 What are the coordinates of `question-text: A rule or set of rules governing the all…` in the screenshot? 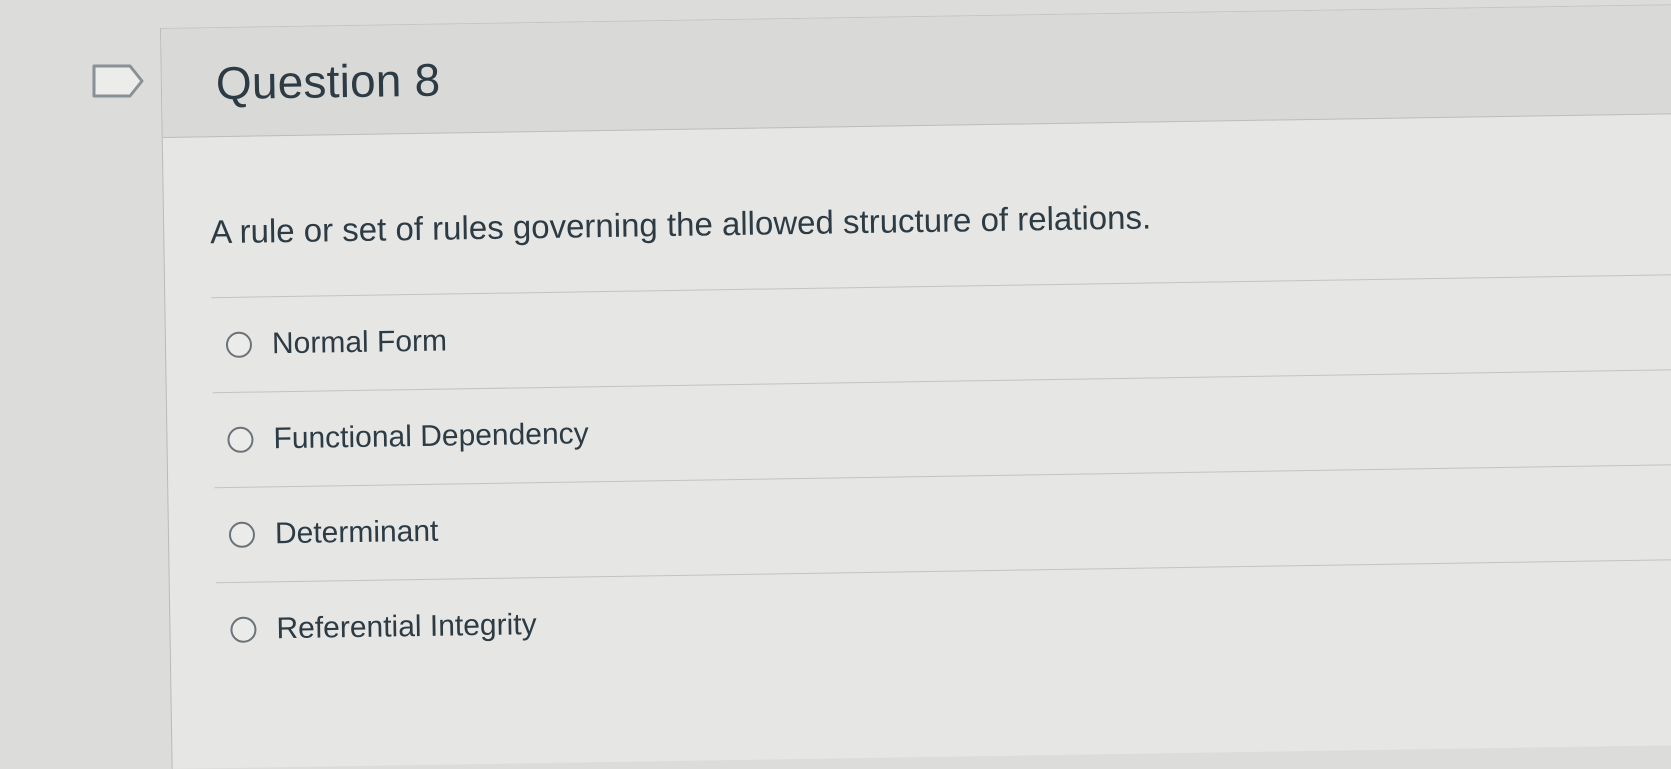 It's located at (680, 224).